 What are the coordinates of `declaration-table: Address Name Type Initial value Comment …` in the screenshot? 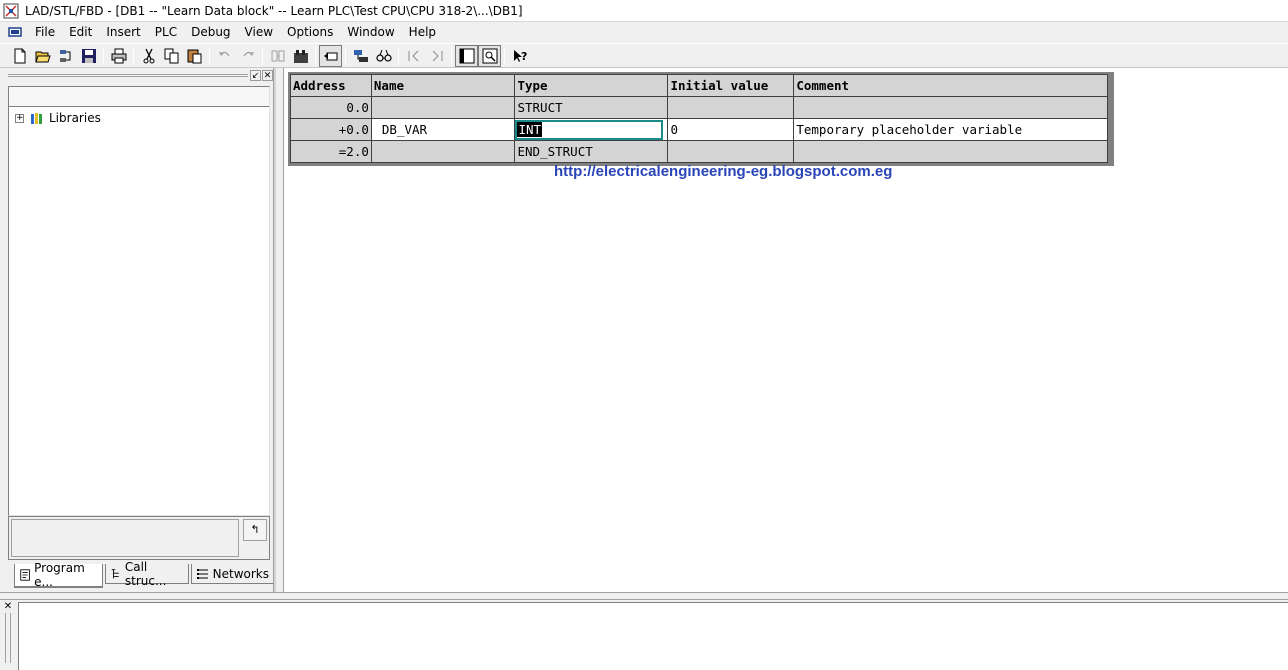 It's located at (699, 118).